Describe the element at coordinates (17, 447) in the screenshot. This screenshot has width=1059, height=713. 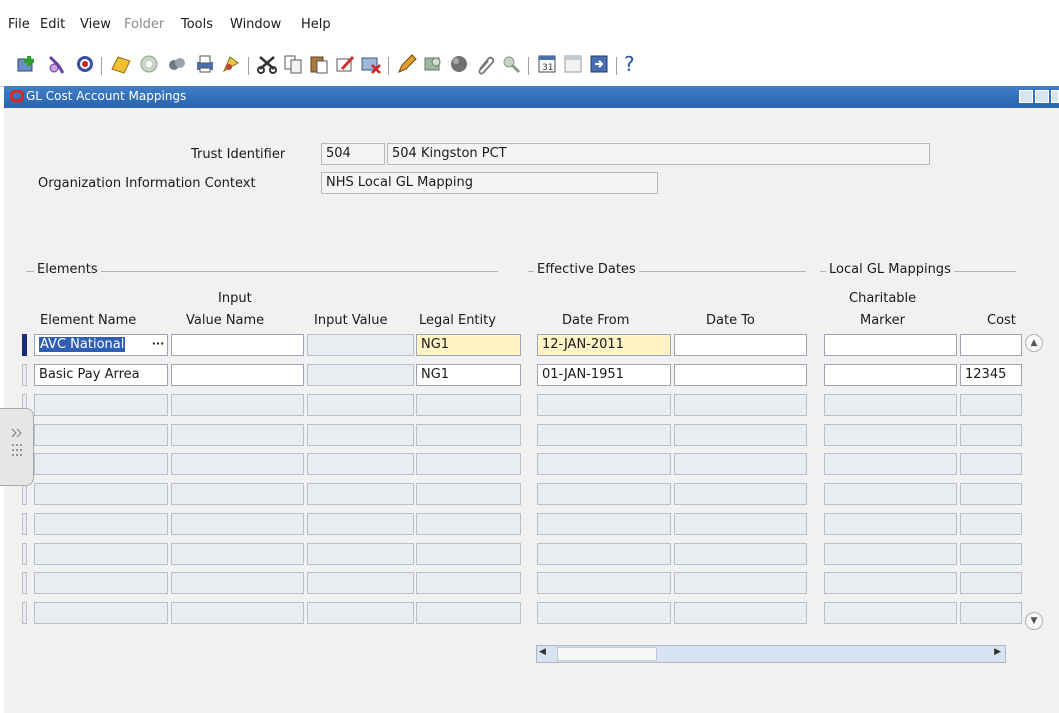
I see `side-drawer-tab` at that location.